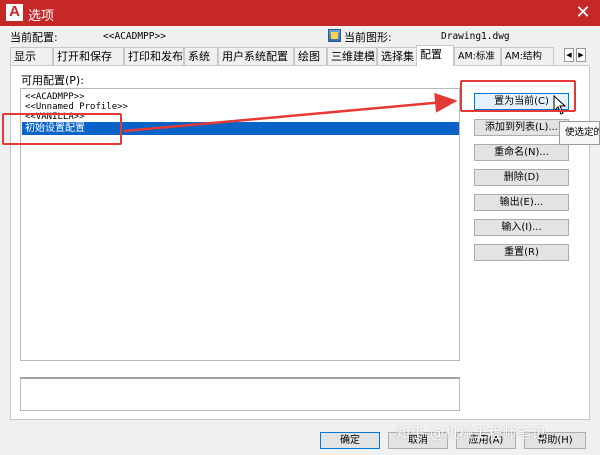 Image resolution: width=600 pixels, height=455 pixels. I want to click on tooltip: 使选定的, so click(579, 133).